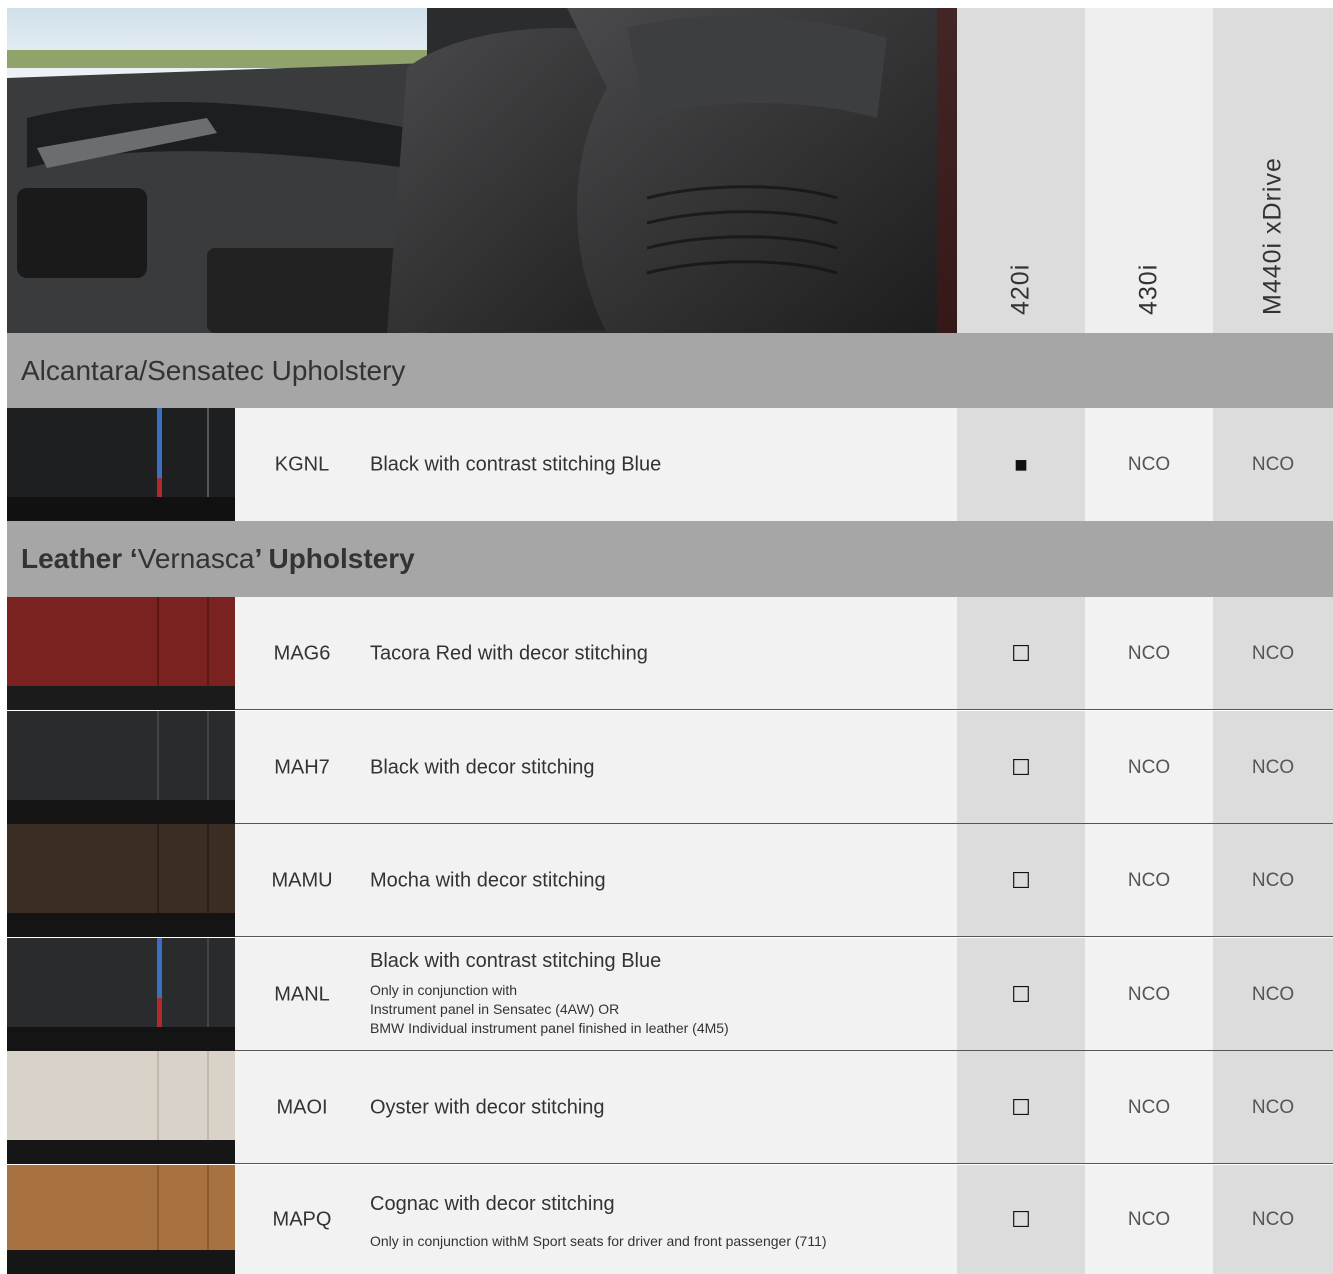 This screenshot has height=1274, width=1333. Describe the element at coordinates (488, 880) in the screenshot. I see `option-description: Mocha with decor stitching` at that location.